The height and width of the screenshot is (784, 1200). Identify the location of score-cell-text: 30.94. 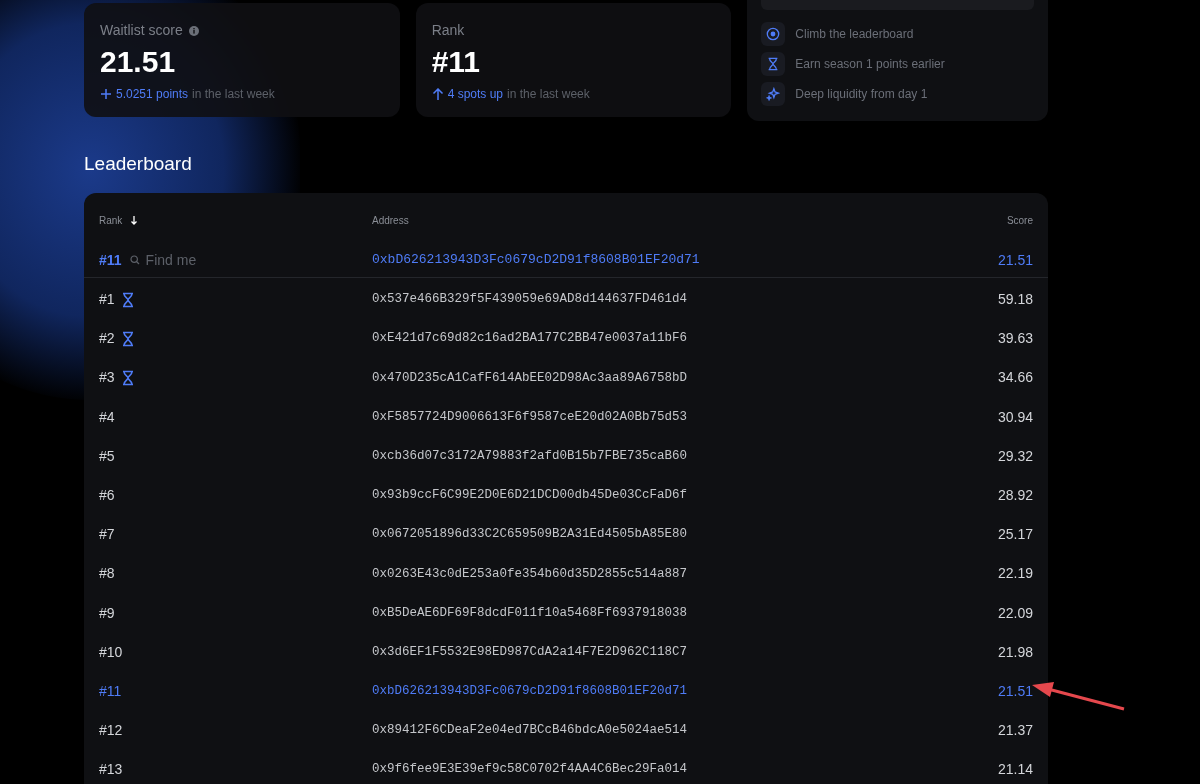
(1015, 417).